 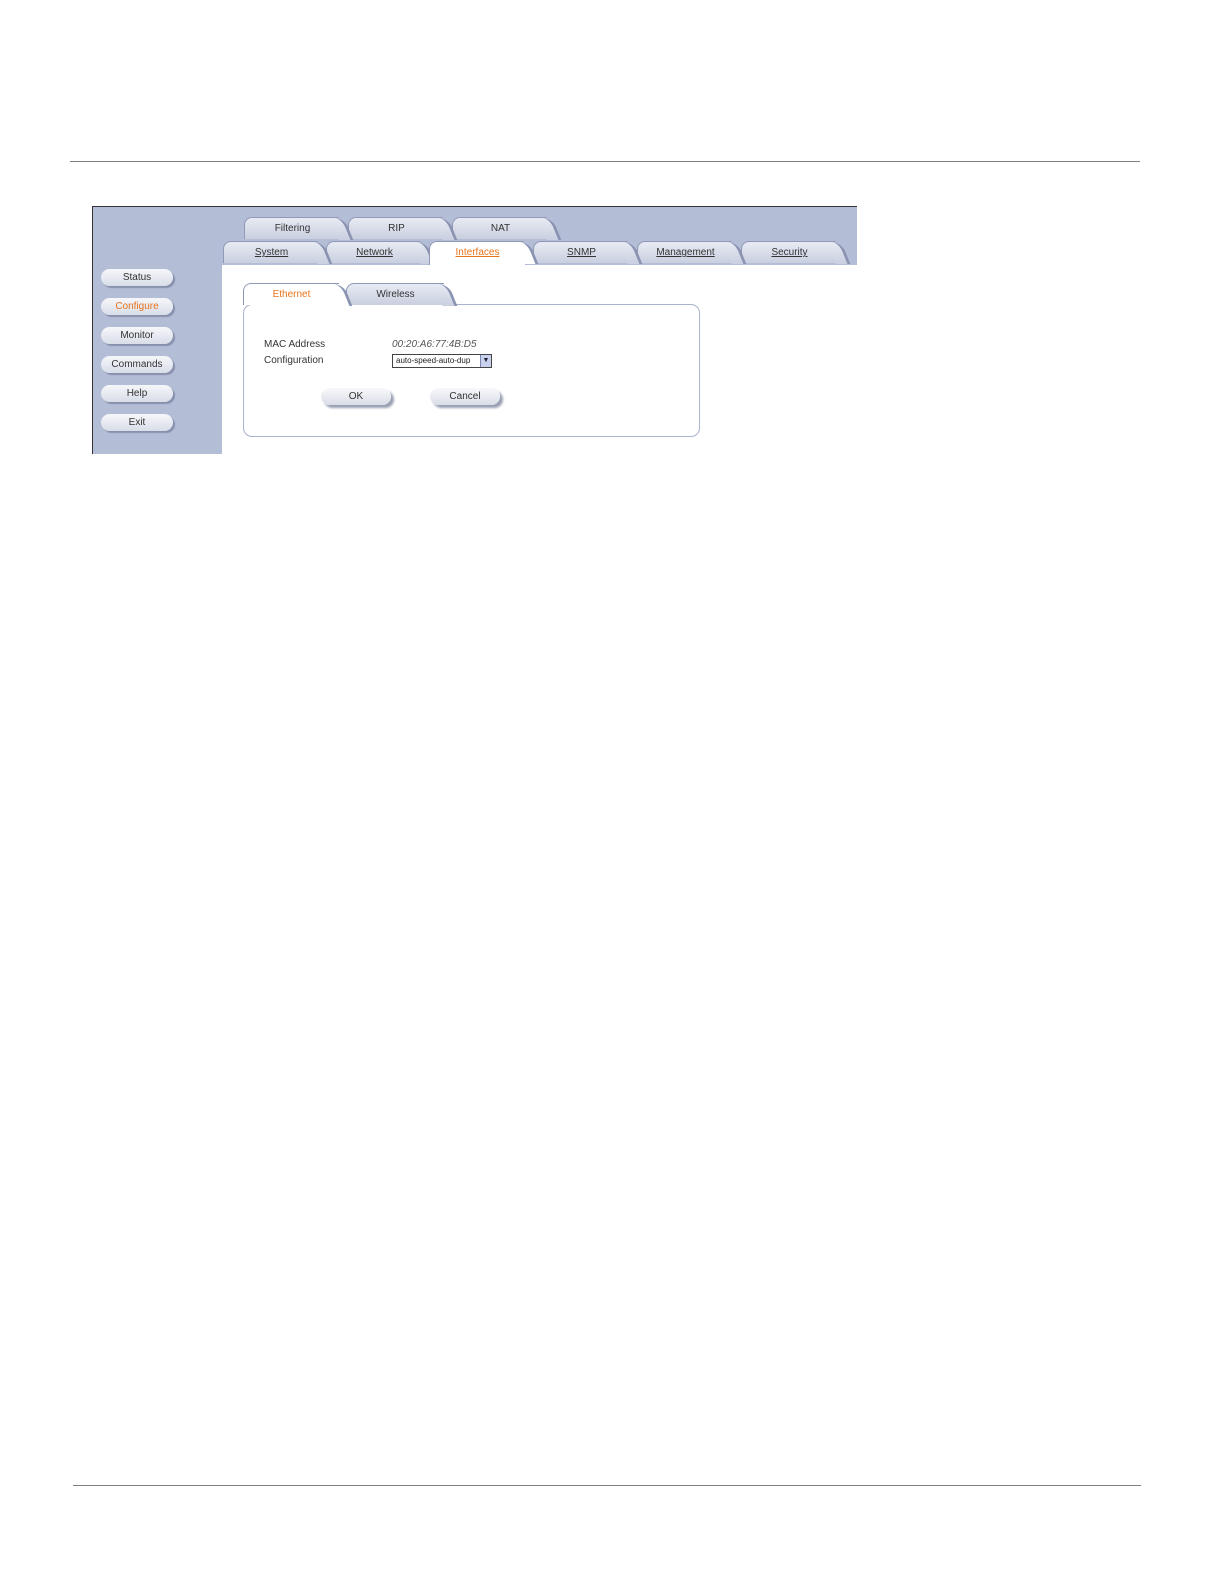 What do you see at coordinates (605, 161) in the screenshot?
I see `page-top-rule` at bounding box center [605, 161].